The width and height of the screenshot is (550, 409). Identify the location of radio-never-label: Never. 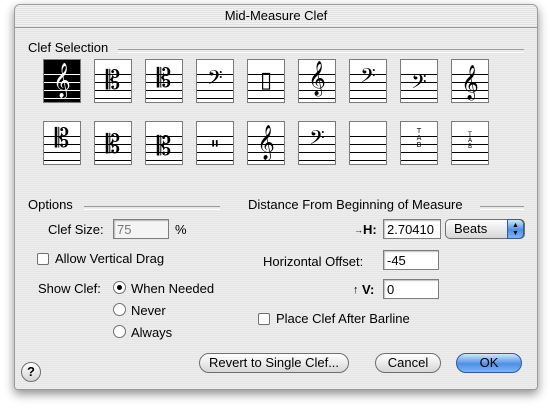
(148, 310).